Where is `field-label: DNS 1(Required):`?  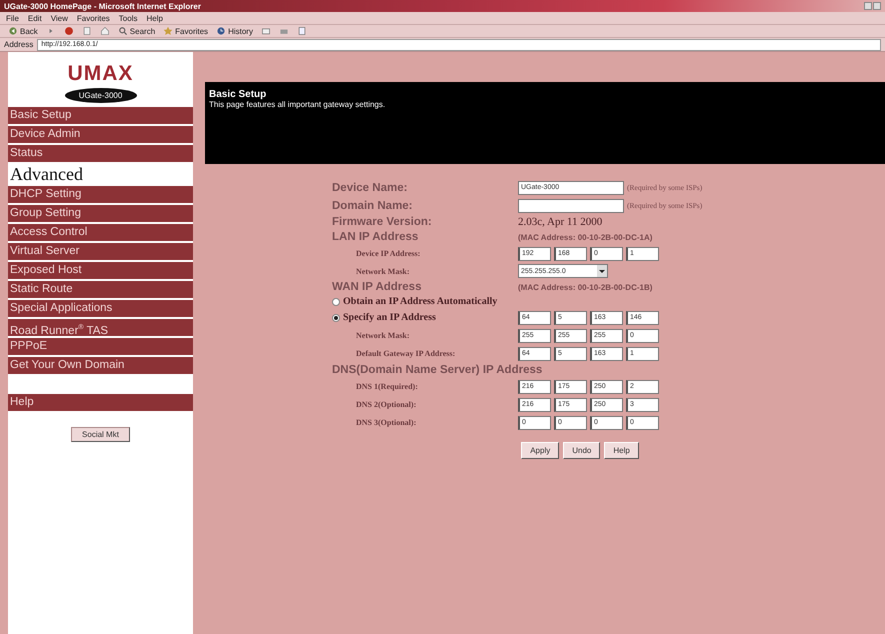
field-label: DNS 1(Required): is located at coordinates (387, 386).